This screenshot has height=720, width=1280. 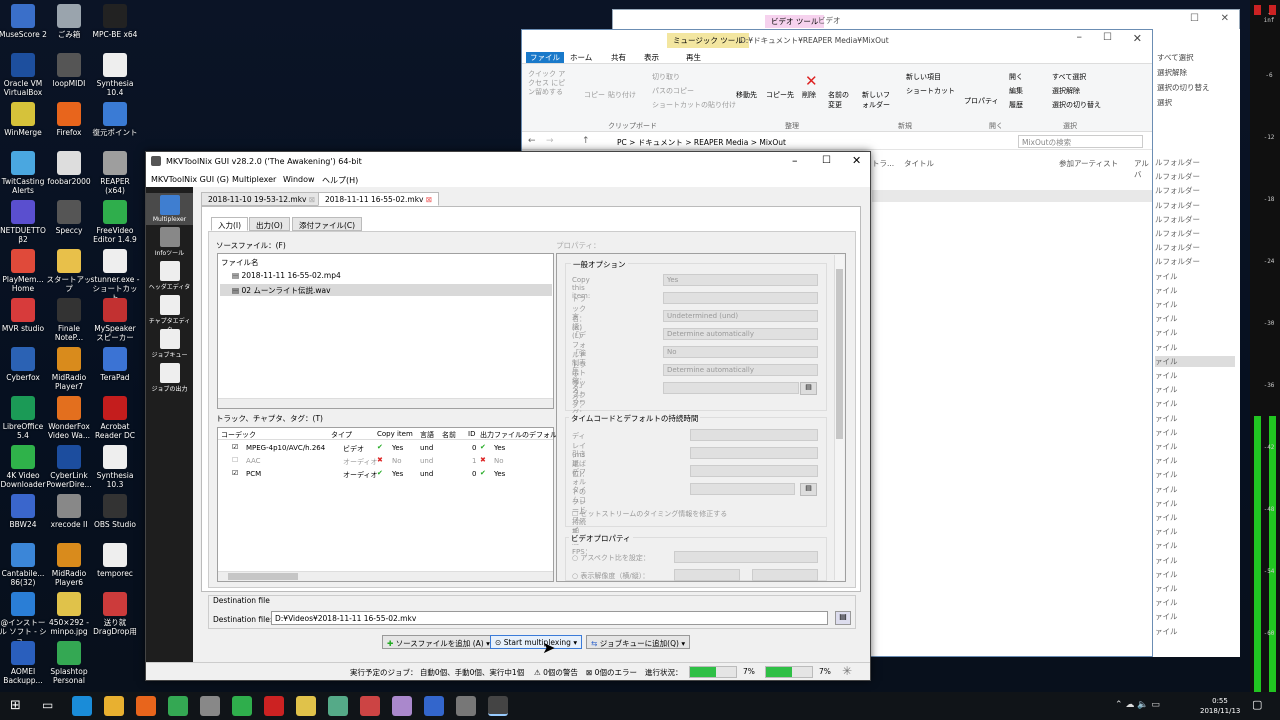 I want to click on horizontal-scrollbar, so click(x=385, y=576).